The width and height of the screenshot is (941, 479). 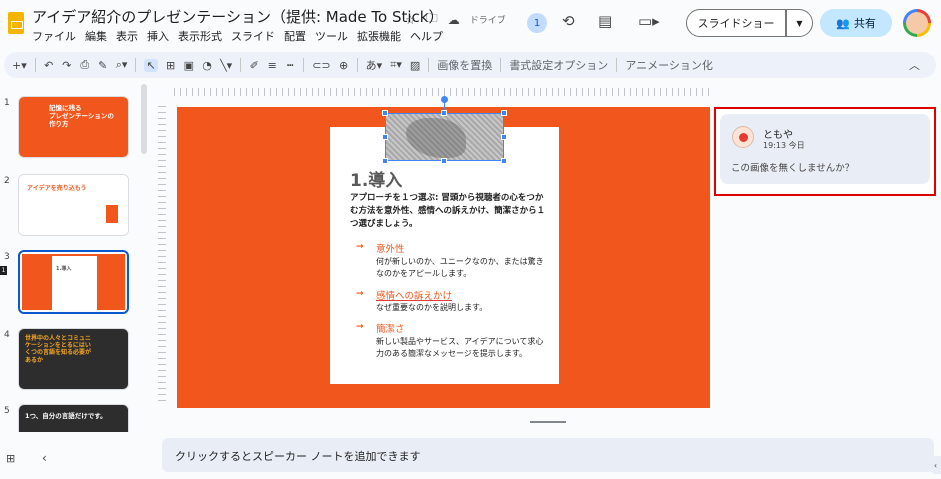 I want to click on menu-file: ファイル, so click(x=54, y=36).